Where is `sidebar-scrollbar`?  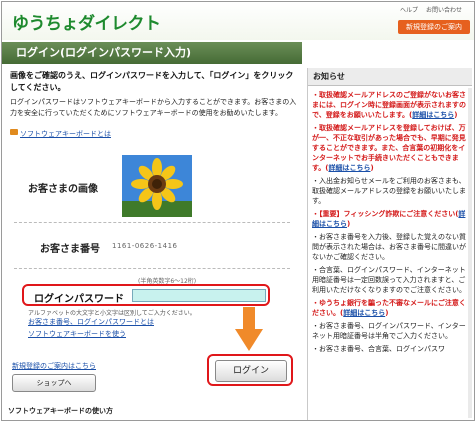
sidebar-scrollbar is located at coordinates (470, 253).